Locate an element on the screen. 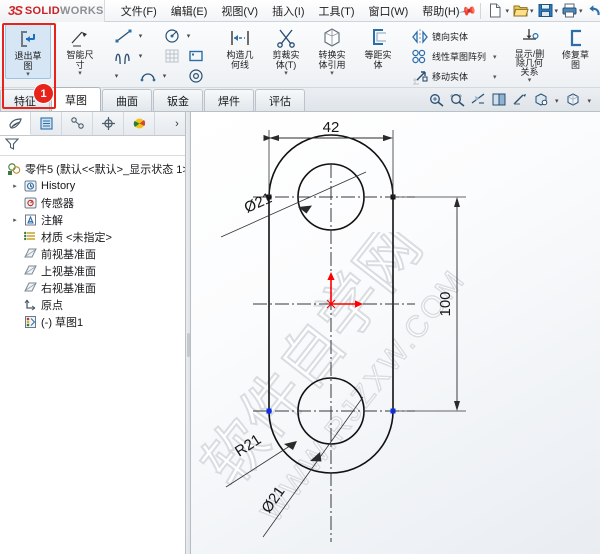 This screenshot has height=554, width=600. move-entities-button: 移动实体 ▾ is located at coordinates (454, 76).